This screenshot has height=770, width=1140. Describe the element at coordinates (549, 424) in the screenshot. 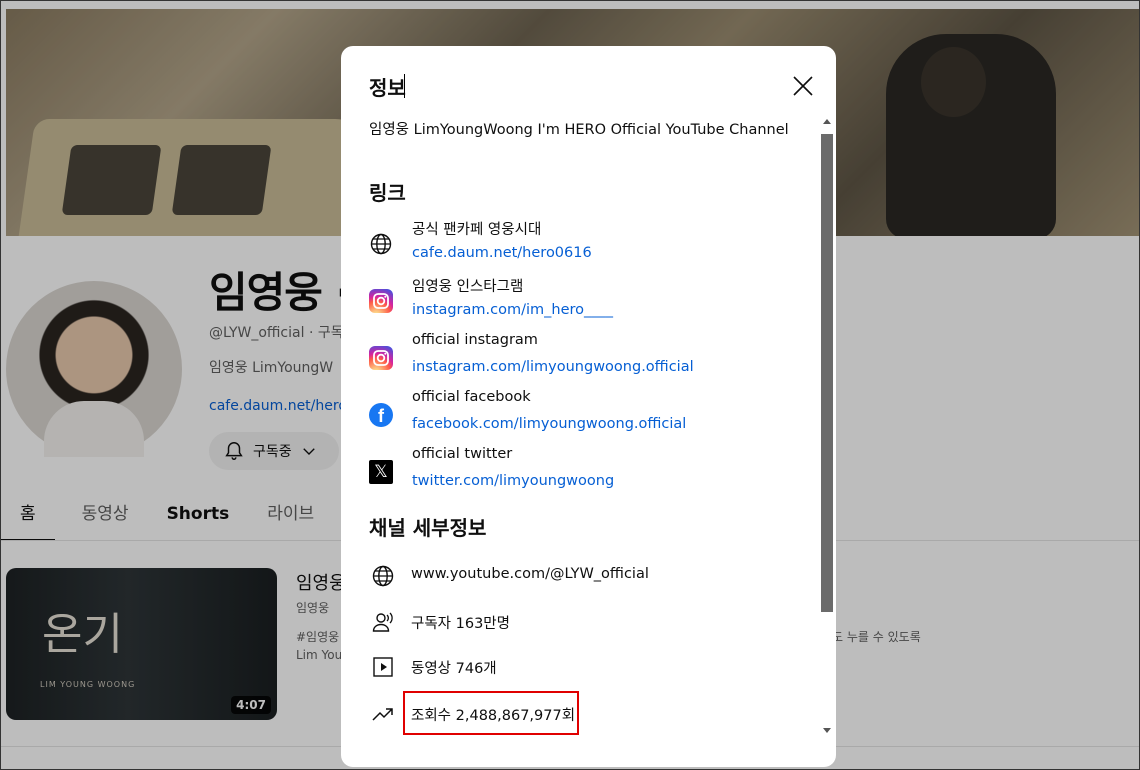

I see `link-url: facebook.com/limyoungwoong.official` at that location.